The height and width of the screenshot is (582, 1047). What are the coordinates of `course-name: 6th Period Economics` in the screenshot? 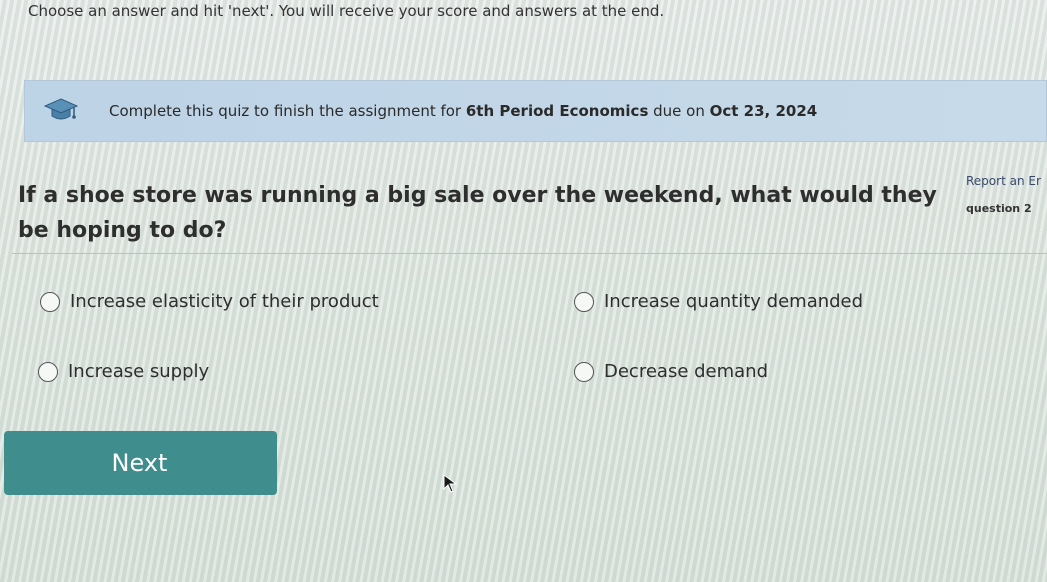 It's located at (557, 111).